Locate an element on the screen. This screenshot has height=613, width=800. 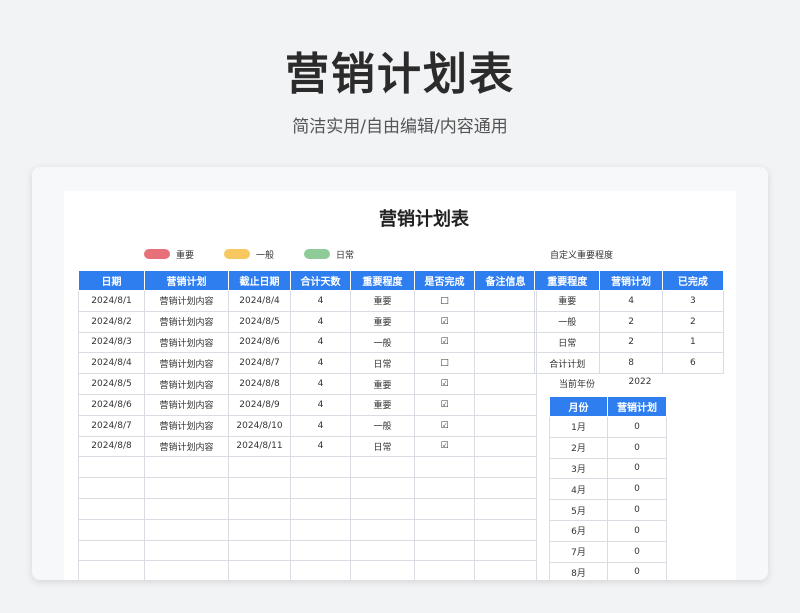
summary-table-cell: 日常 is located at coordinates (567, 342).